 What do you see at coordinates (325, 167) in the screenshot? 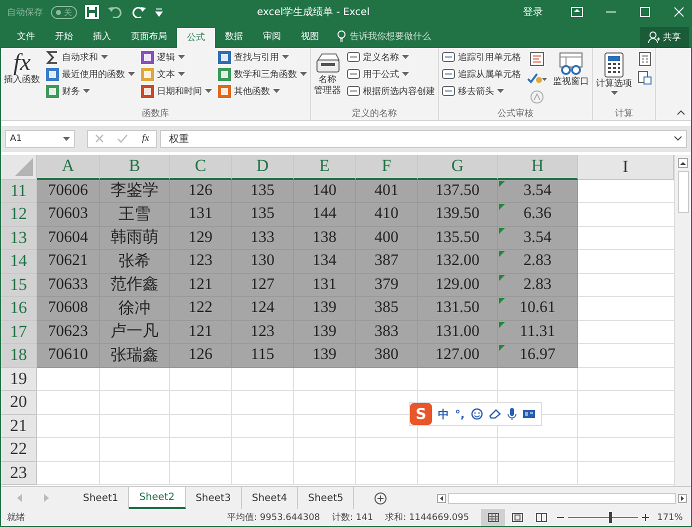
I see `column-header: E` at bounding box center [325, 167].